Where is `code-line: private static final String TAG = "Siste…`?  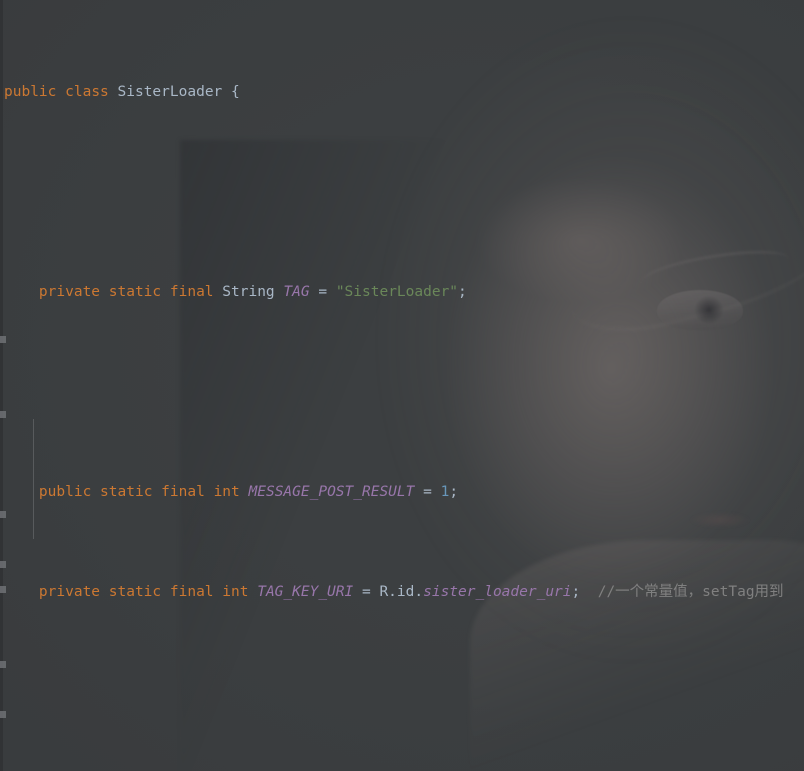 code-line: private static final String TAG = "Siste… is located at coordinates (402, 292).